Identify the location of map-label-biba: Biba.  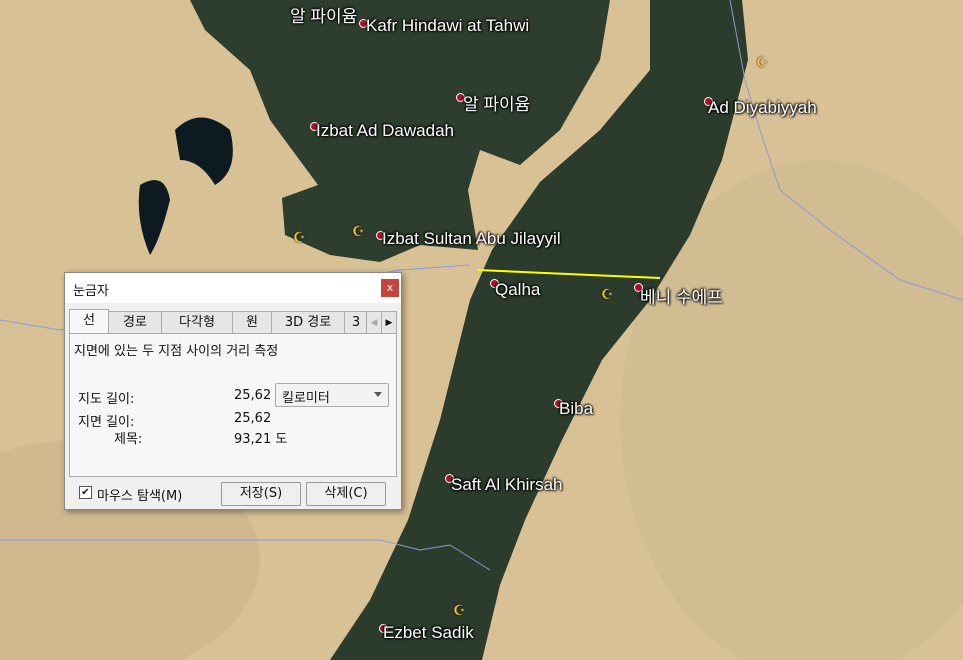
(576, 409).